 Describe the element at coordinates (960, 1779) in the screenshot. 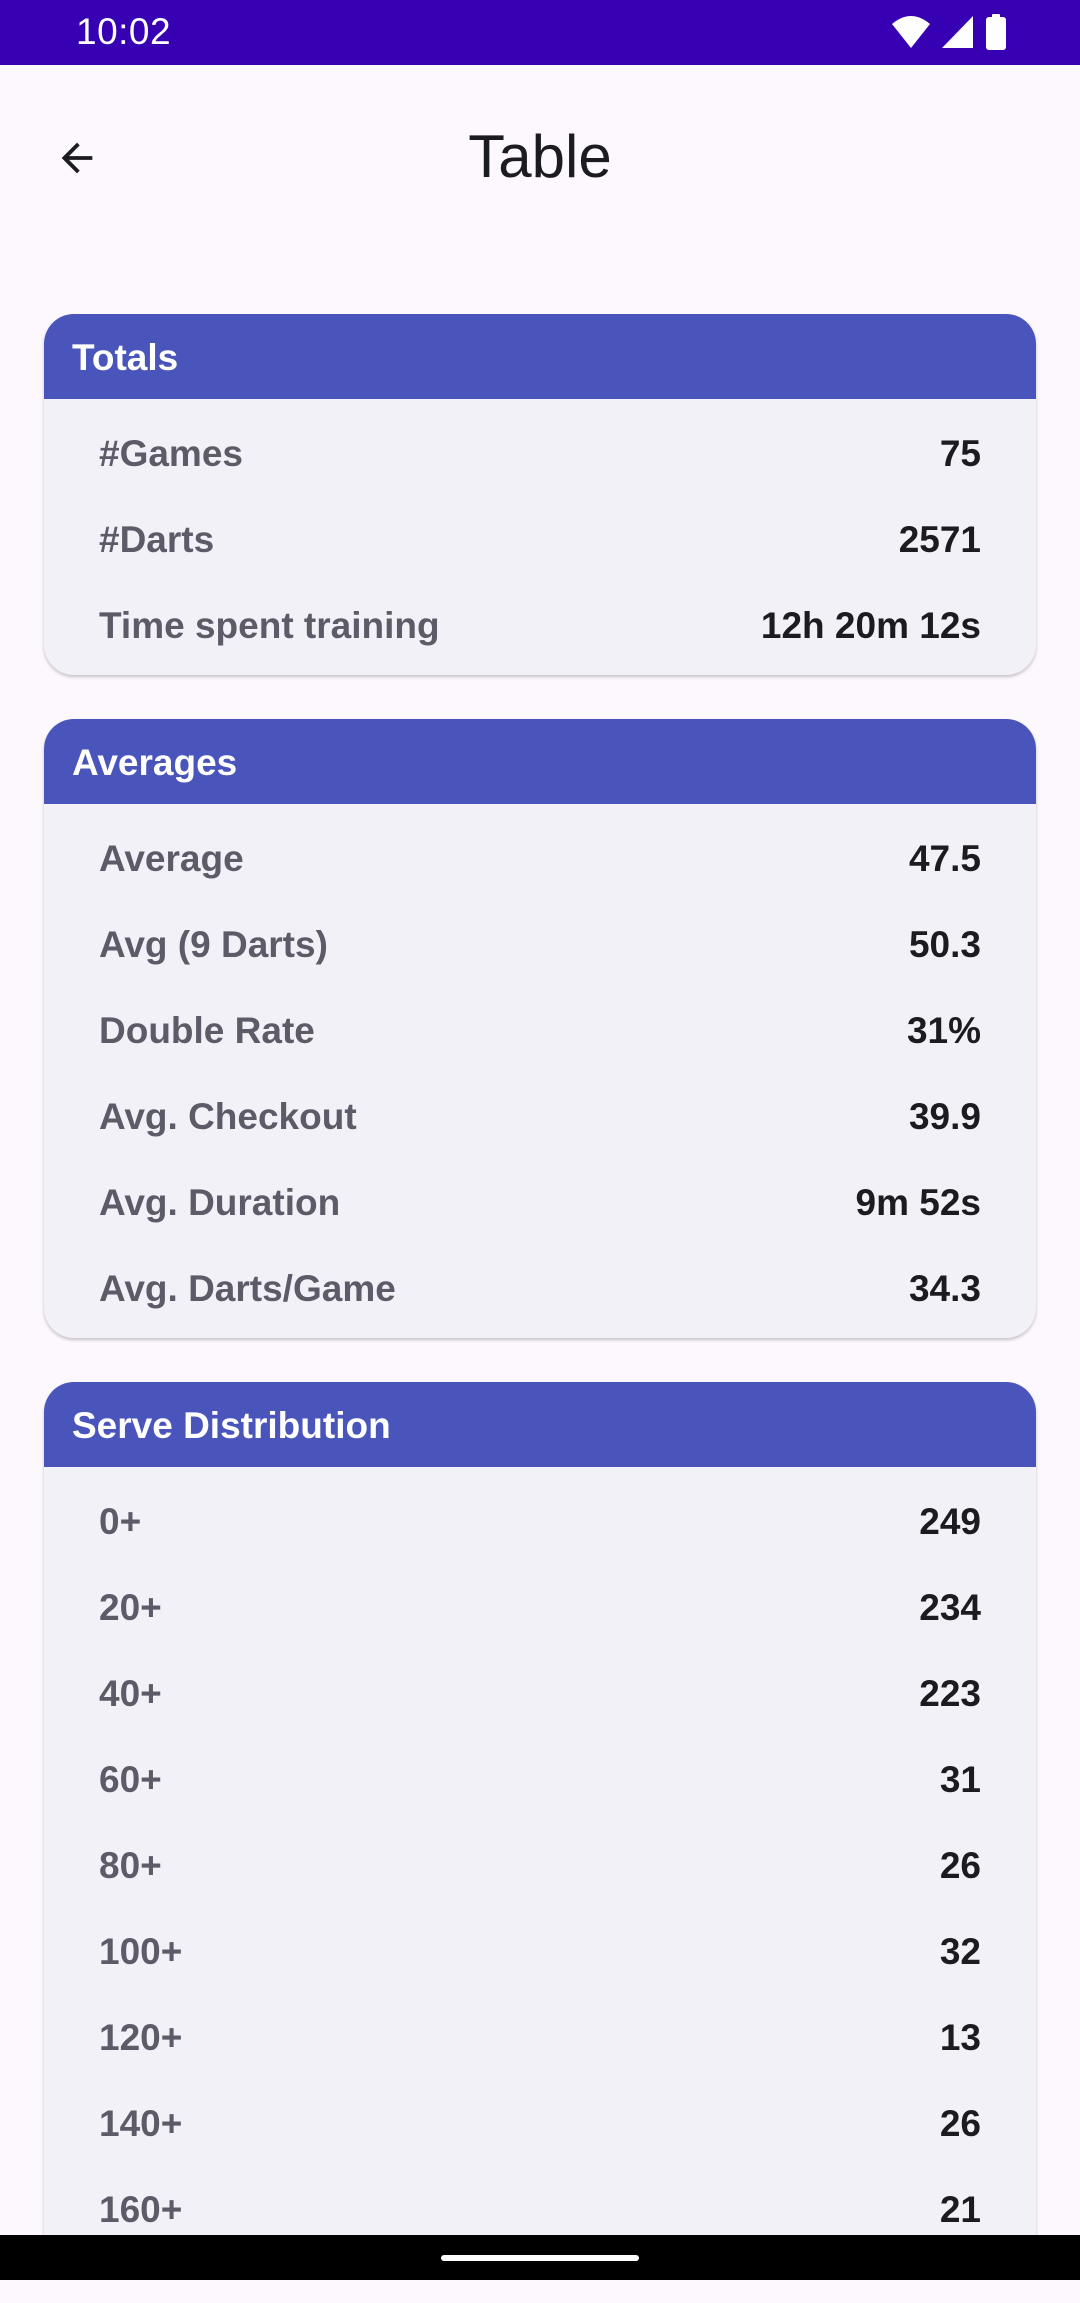

I see `stat-value: 31` at that location.